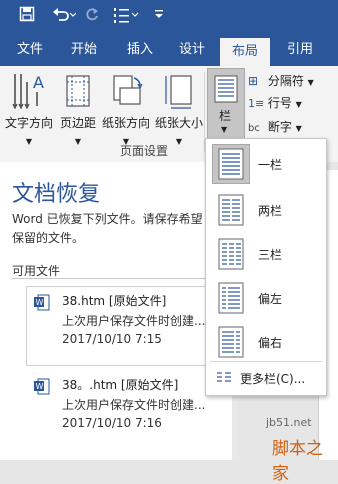 This screenshot has height=484, width=338. I want to click on columns-option-label: 一栏, so click(270, 165).